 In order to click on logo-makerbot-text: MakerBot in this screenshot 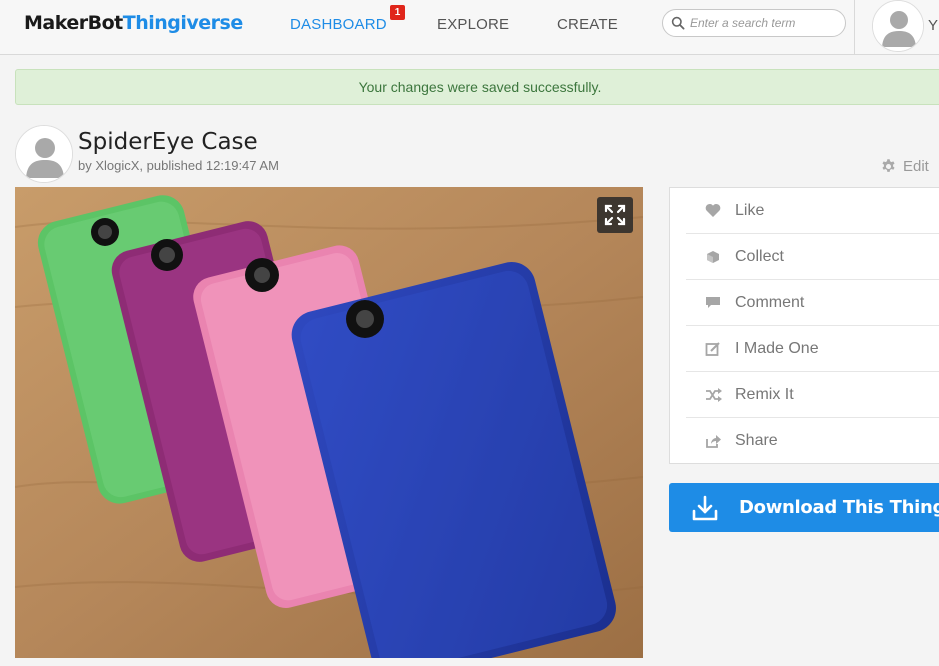, I will do `click(73, 23)`.